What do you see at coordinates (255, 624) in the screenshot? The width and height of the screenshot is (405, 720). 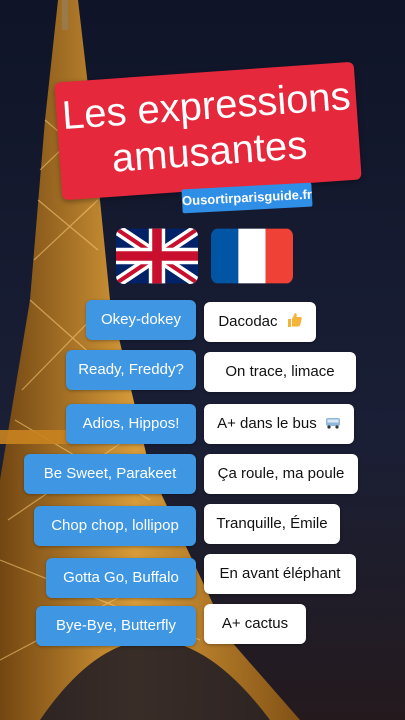 I see `french-expression: A+ cactus` at bounding box center [255, 624].